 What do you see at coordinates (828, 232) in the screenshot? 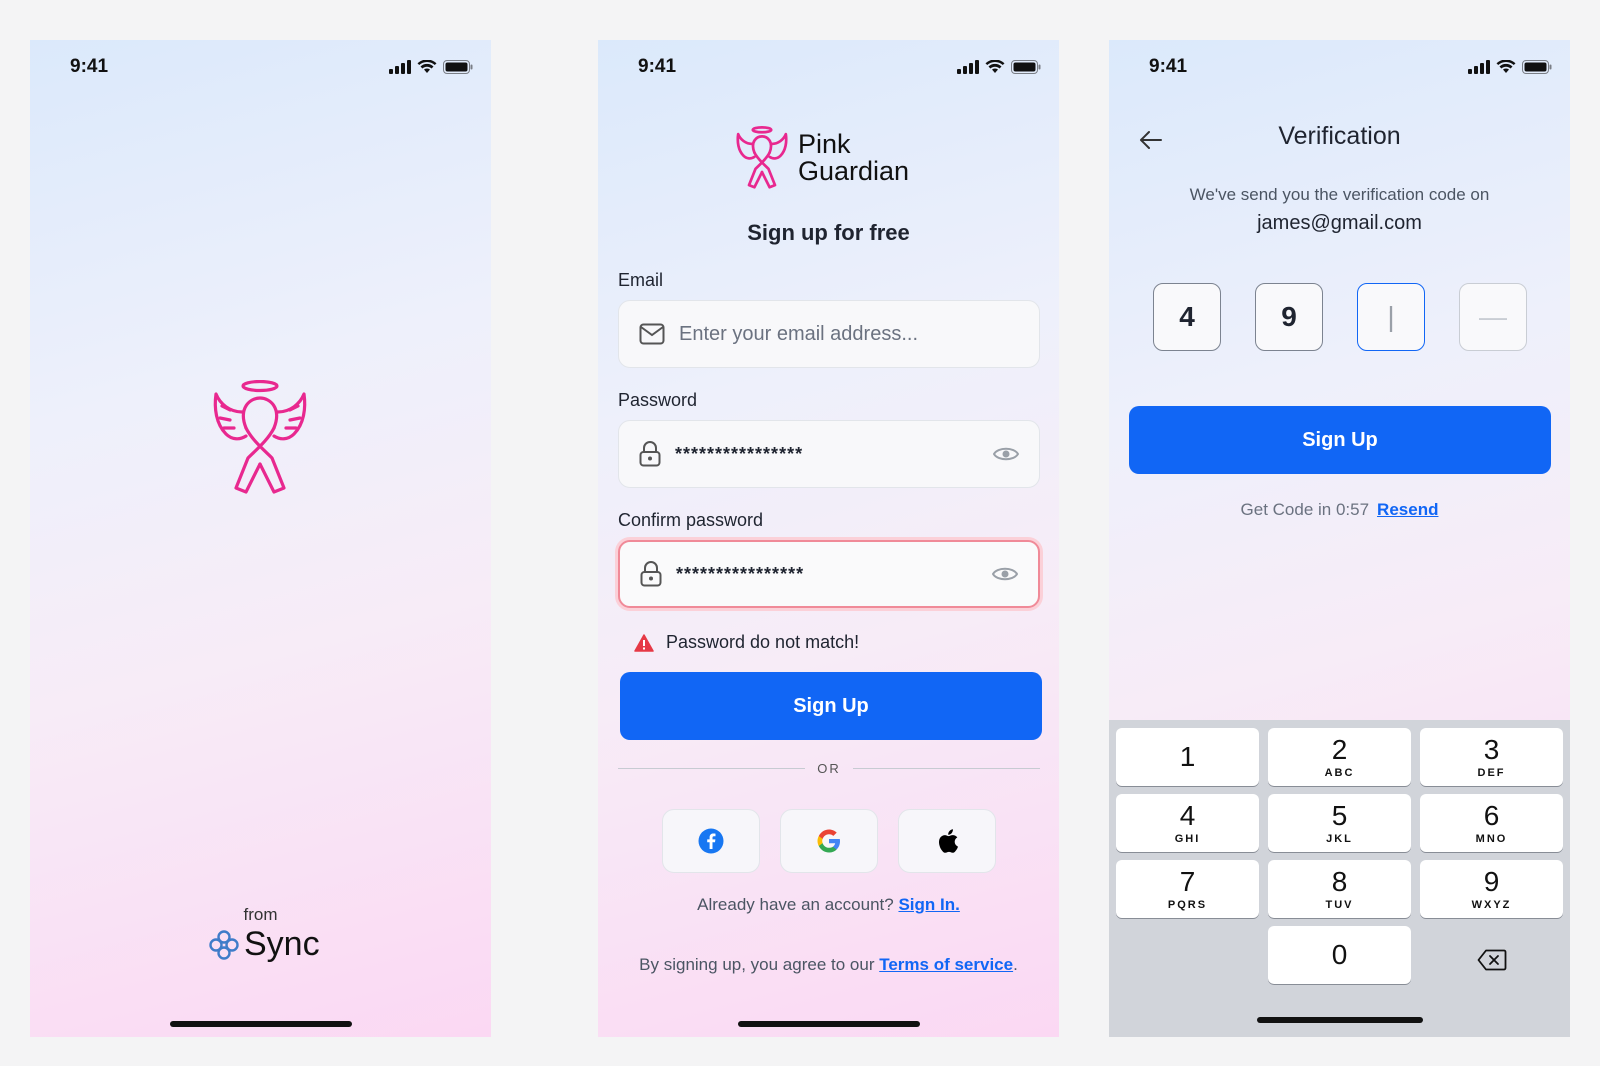
I see `page-title: Sign up for free` at bounding box center [828, 232].